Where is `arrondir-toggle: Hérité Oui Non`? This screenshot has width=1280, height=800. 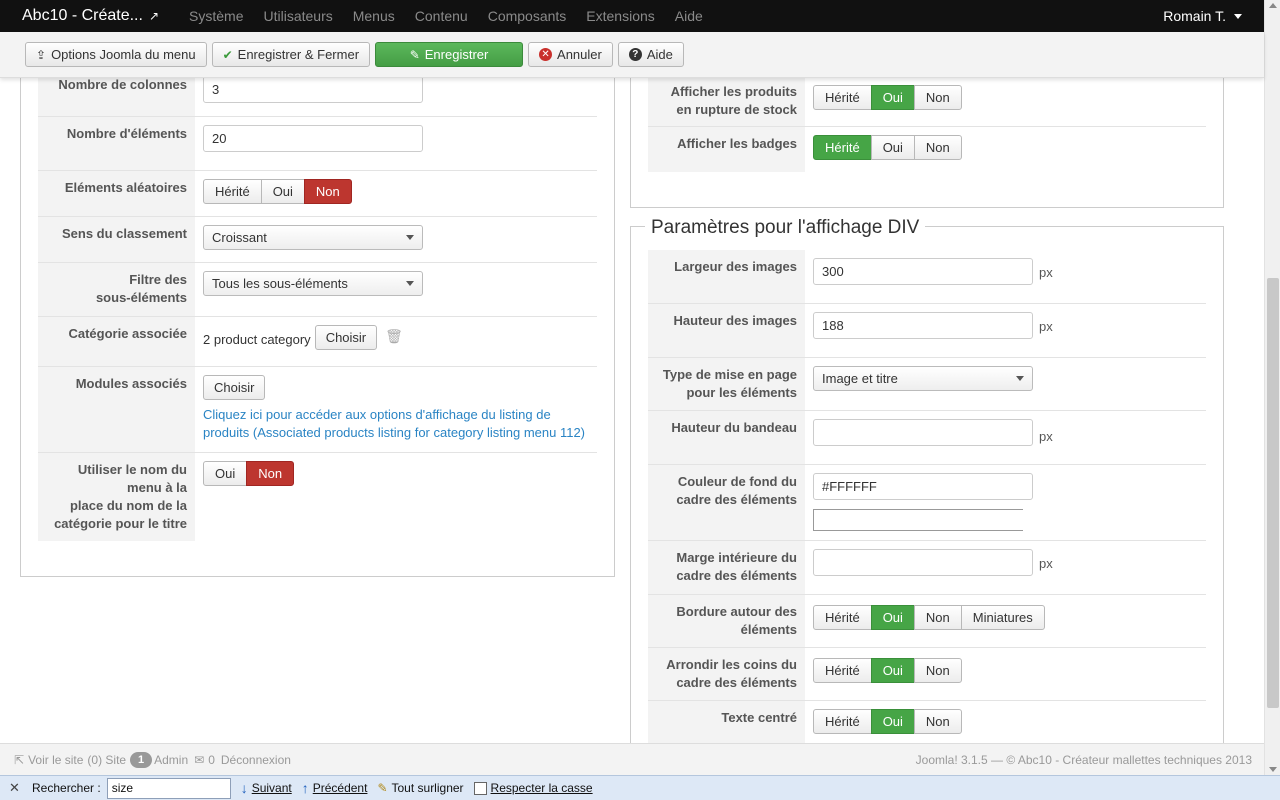
arrondir-toggle: Hérité Oui Non is located at coordinates (887, 670).